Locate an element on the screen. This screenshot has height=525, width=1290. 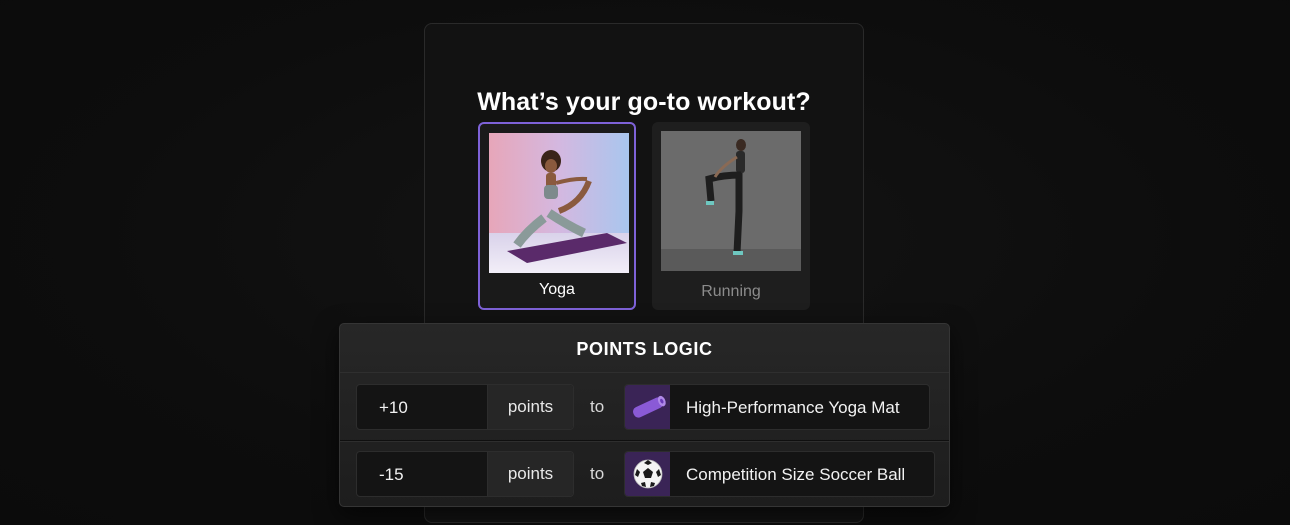
option-label-running: Running is located at coordinates (731, 291).